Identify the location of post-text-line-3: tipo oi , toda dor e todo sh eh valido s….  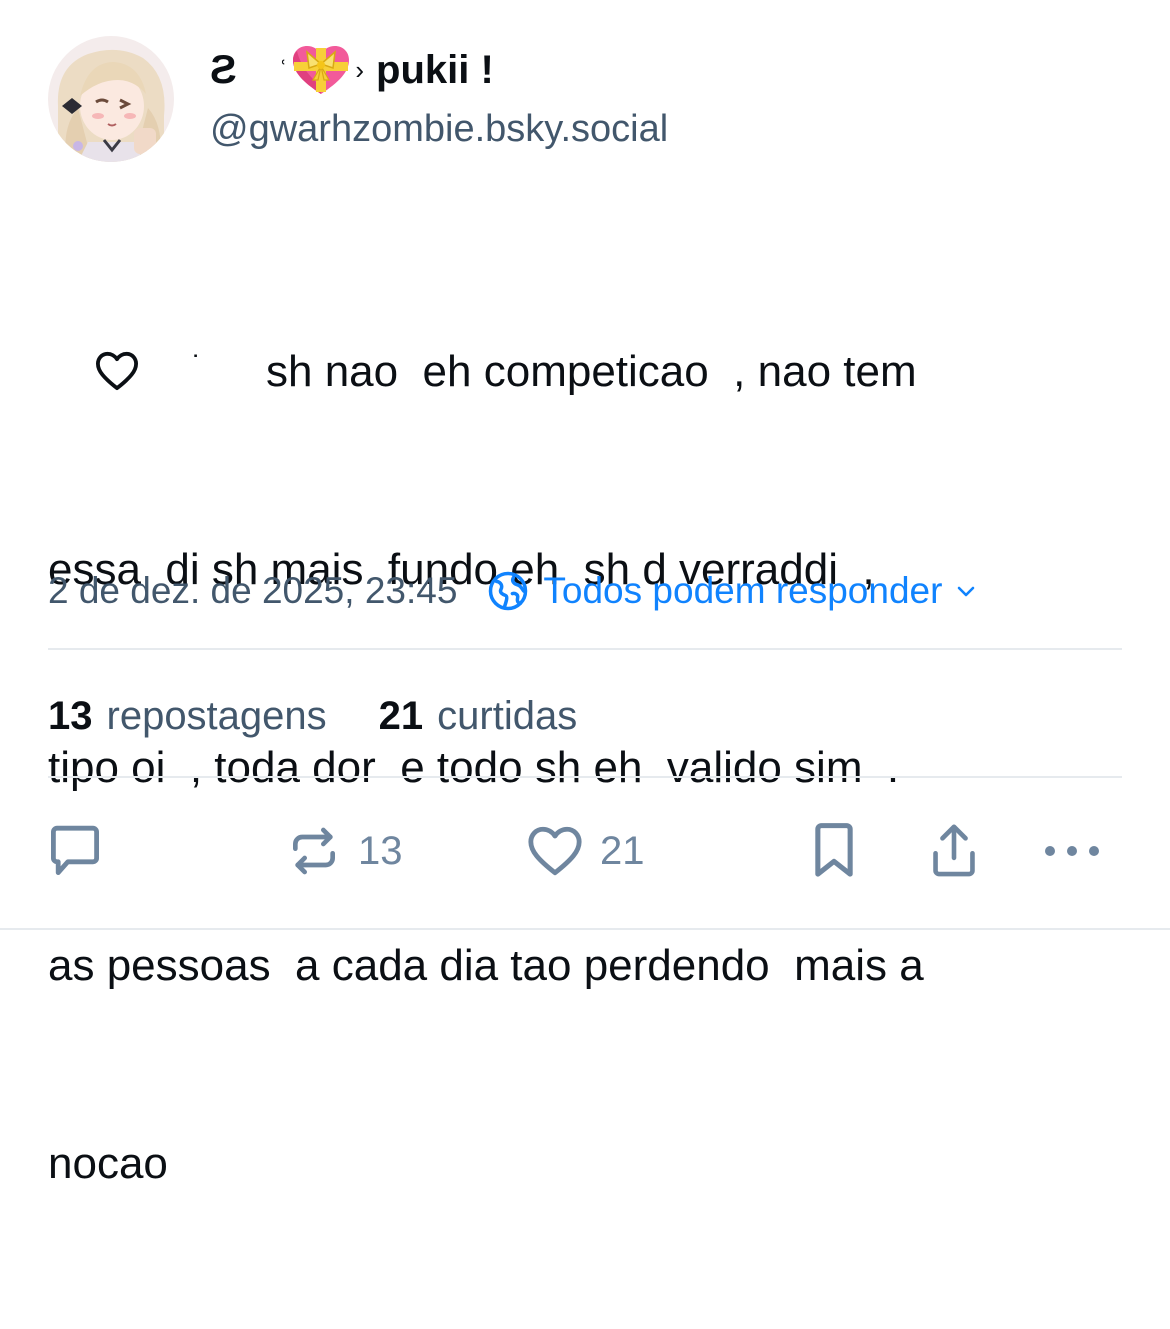
(474, 767).